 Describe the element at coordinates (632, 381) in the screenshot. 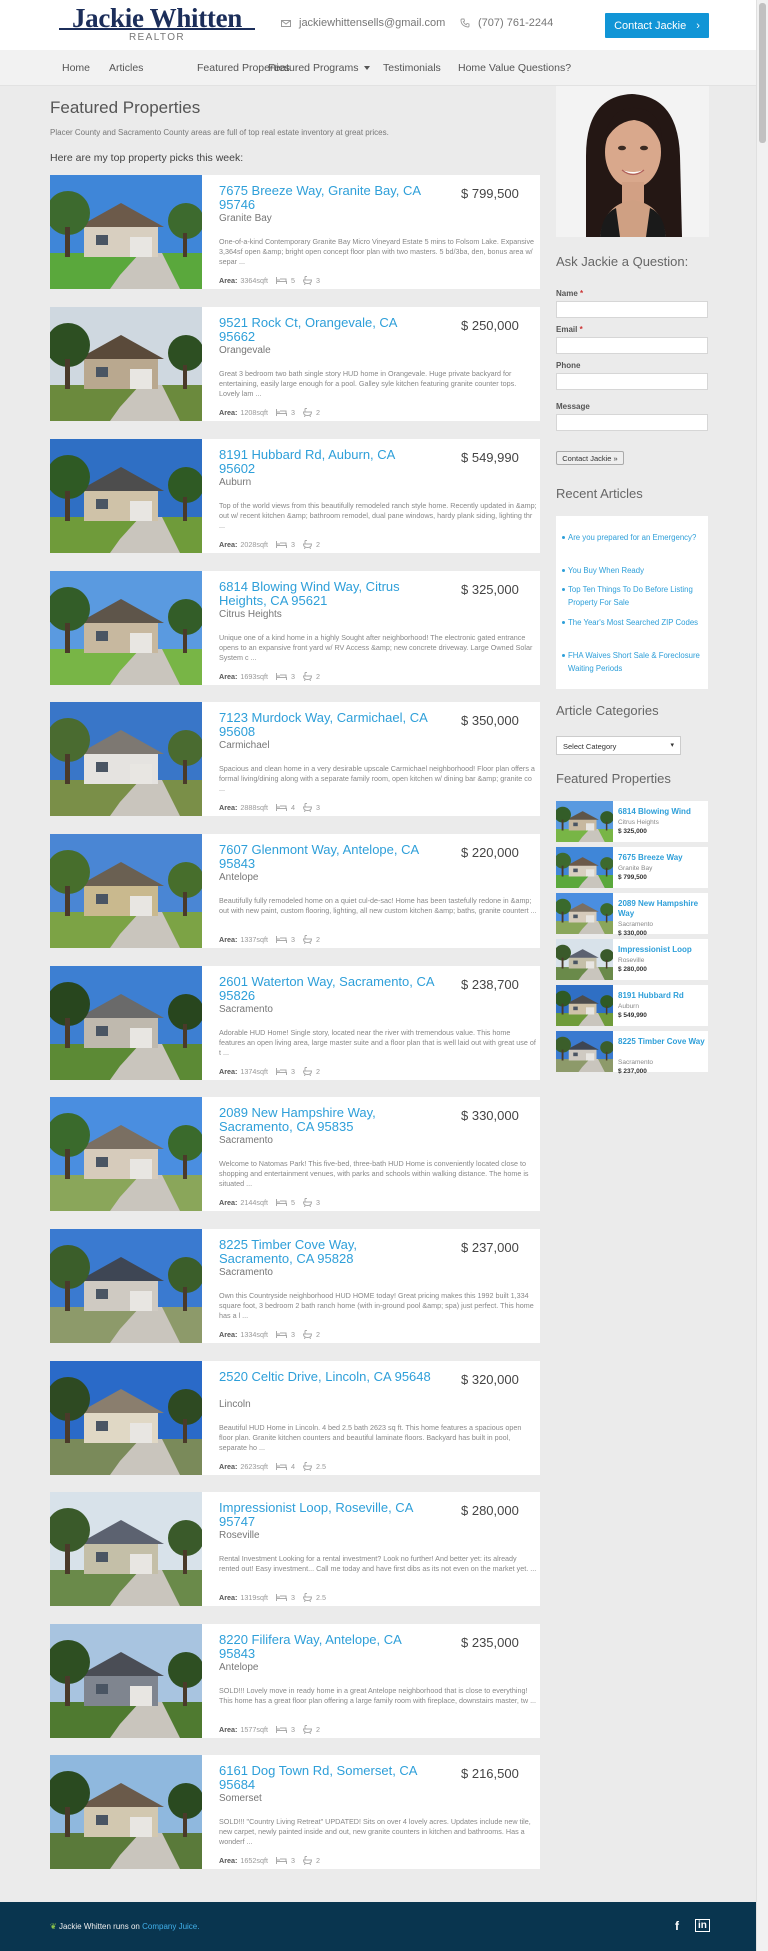

I see `phone-field` at that location.